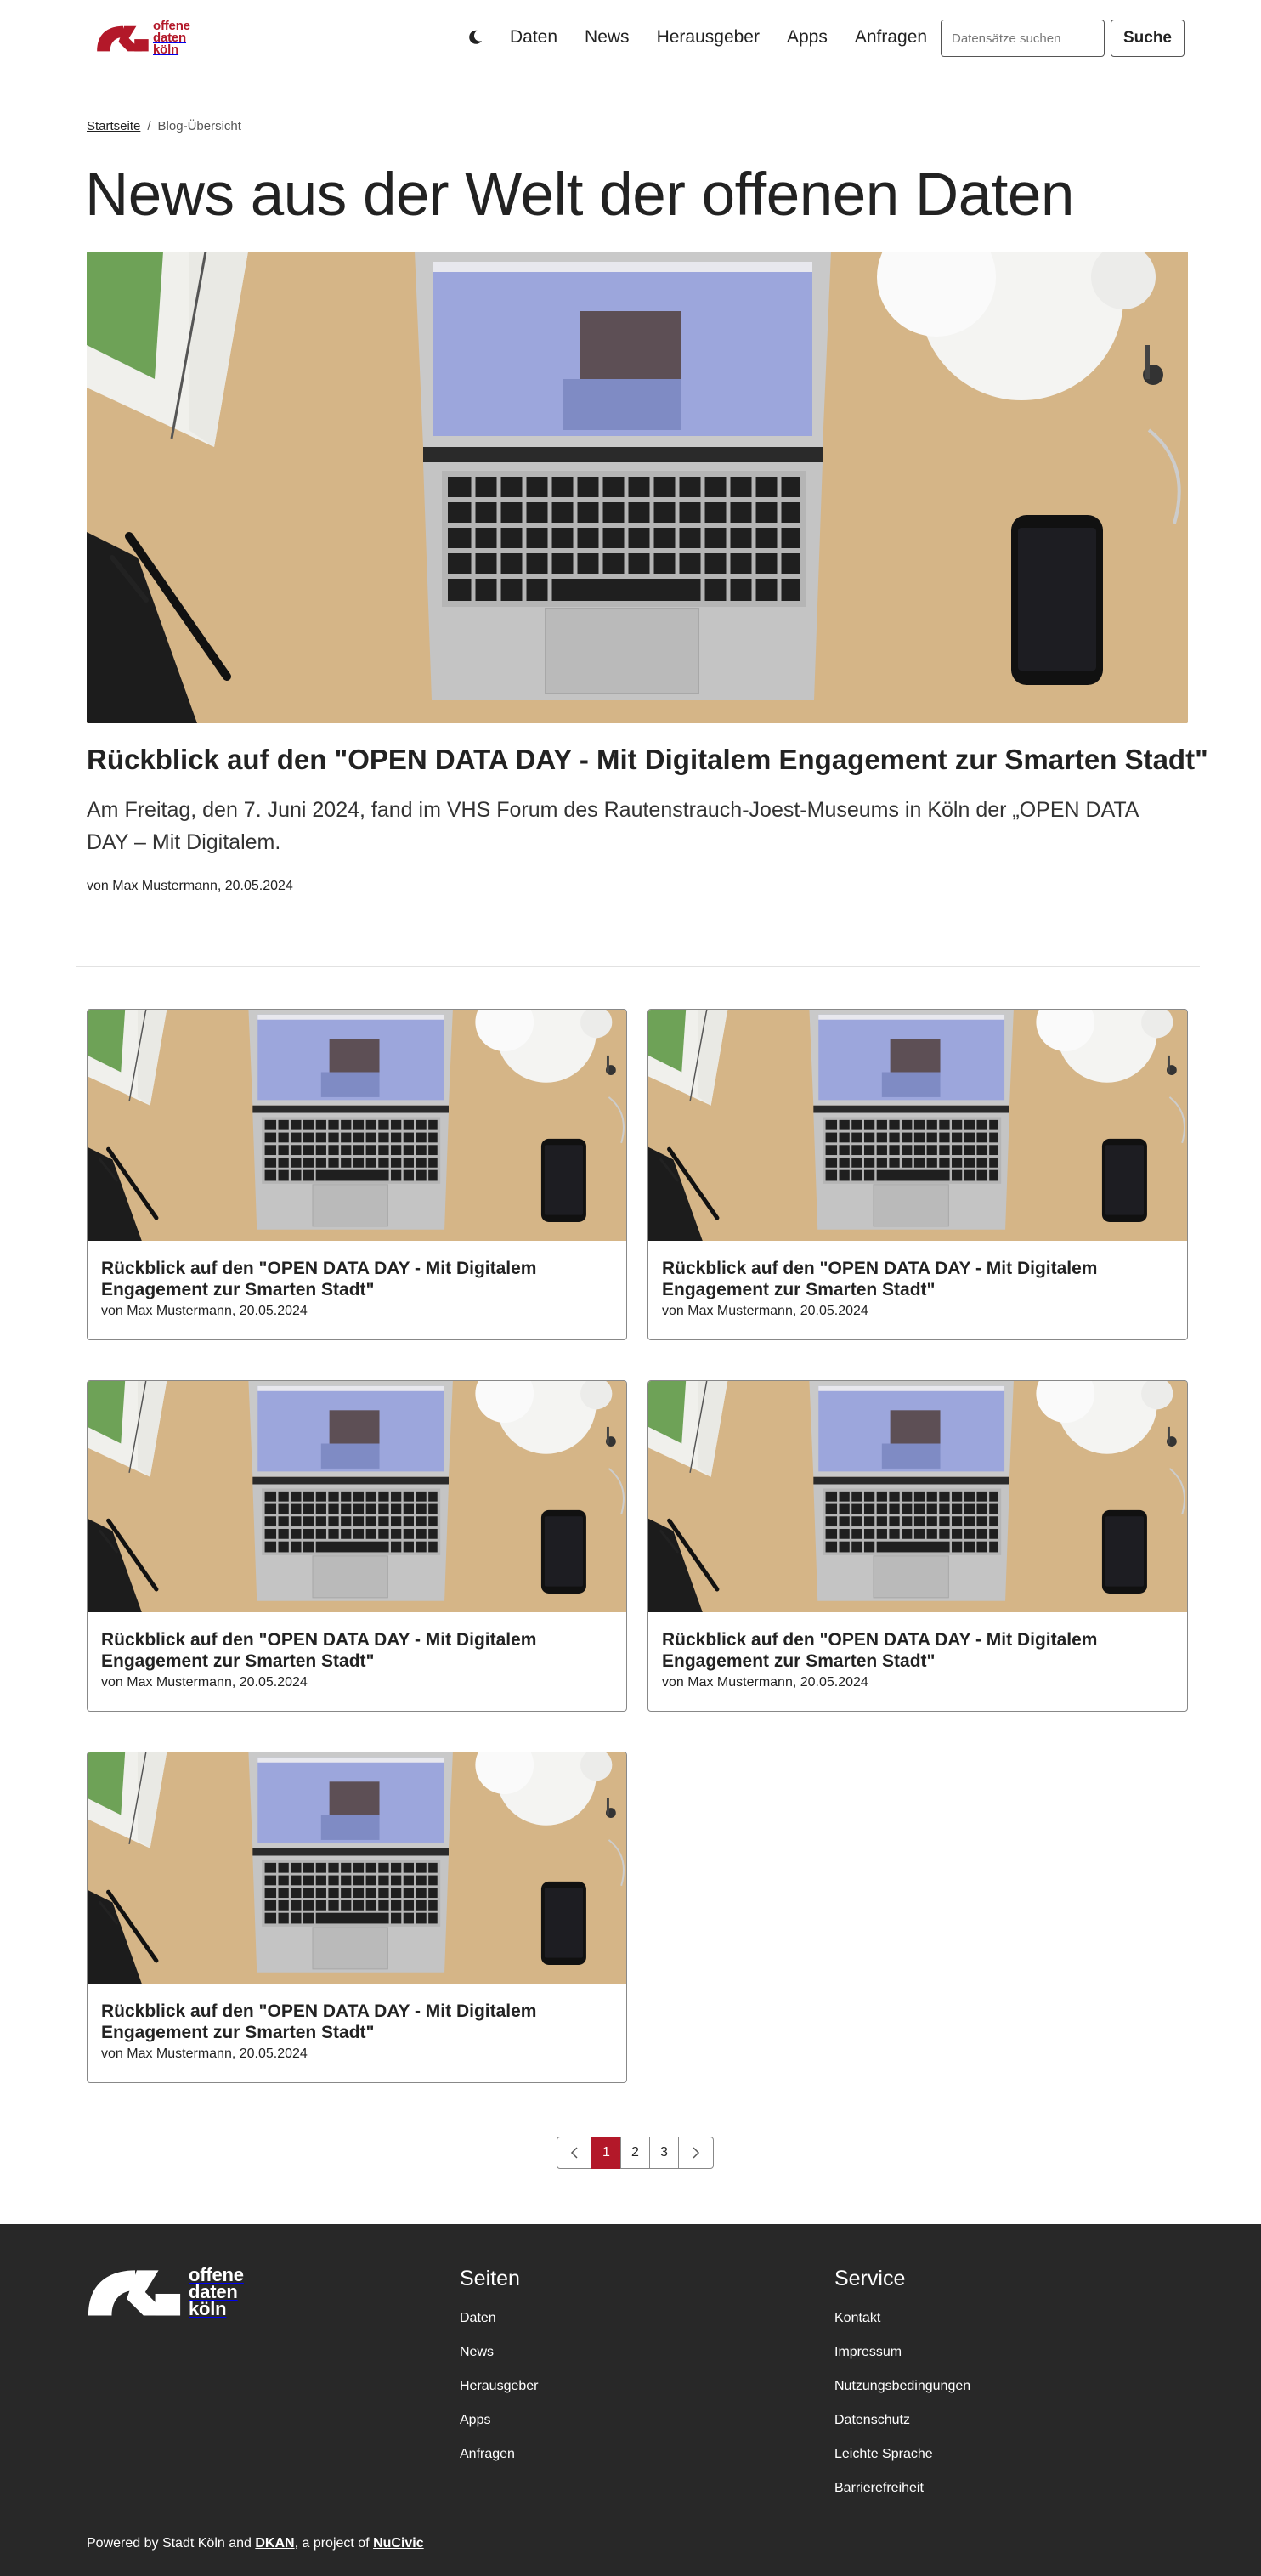 This screenshot has height=2576, width=1261. I want to click on nav-news: News, so click(607, 37).